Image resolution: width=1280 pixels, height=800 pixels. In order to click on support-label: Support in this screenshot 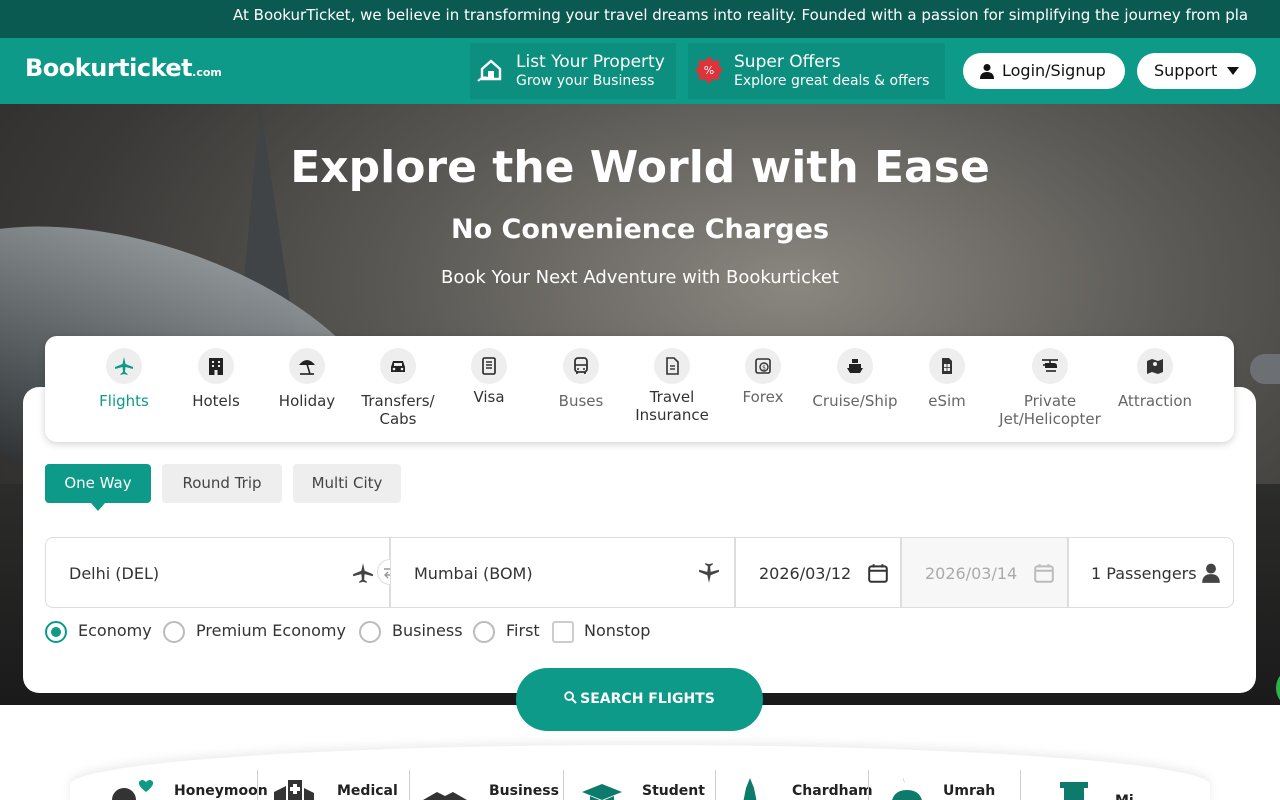, I will do `click(1186, 70)`.